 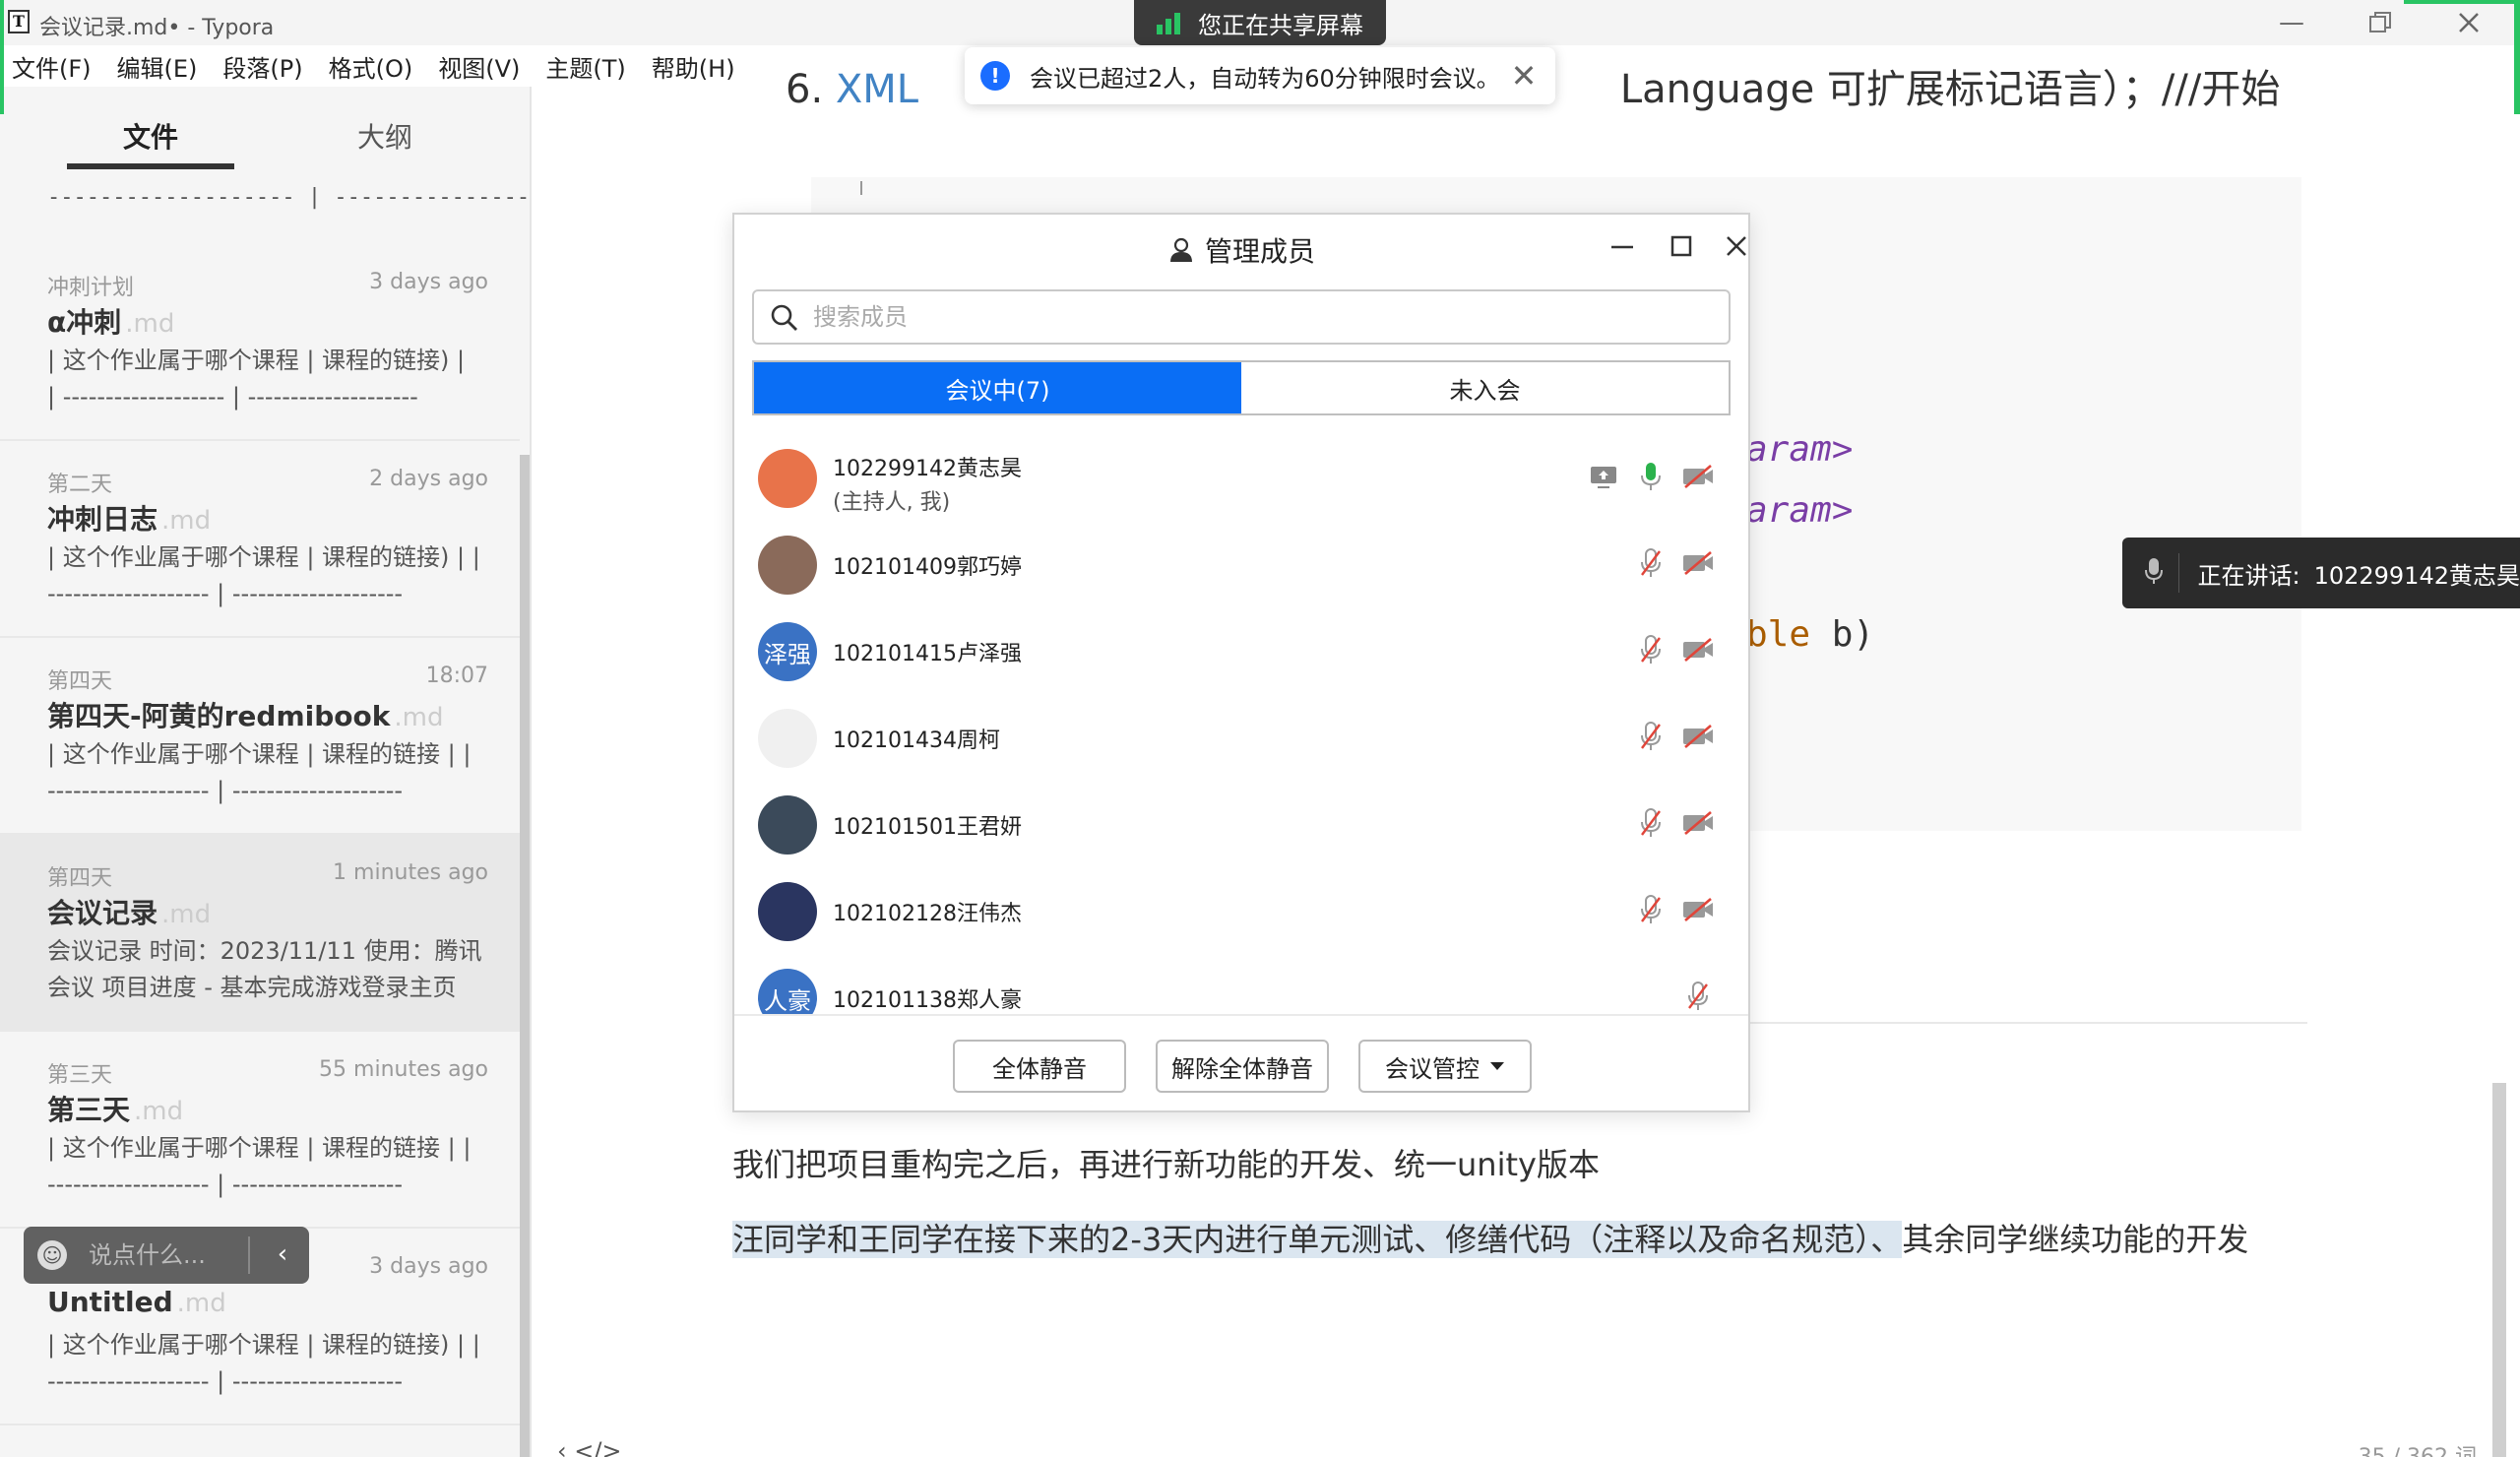 What do you see at coordinates (52, 66) in the screenshot?
I see `menu-file: 文件(F)` at bounding box center [52, 66].